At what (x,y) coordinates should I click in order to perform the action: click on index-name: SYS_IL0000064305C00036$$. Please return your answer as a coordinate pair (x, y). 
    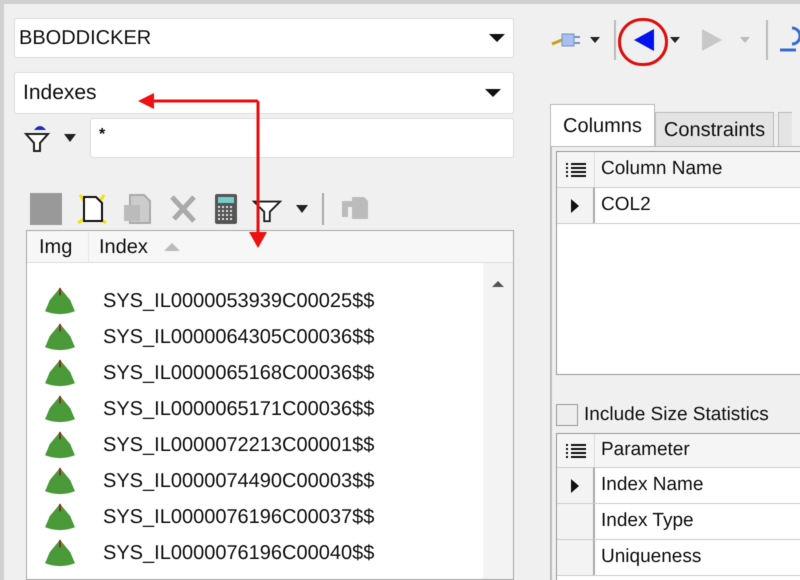
    Looking at the image, I should click on (238, 337).